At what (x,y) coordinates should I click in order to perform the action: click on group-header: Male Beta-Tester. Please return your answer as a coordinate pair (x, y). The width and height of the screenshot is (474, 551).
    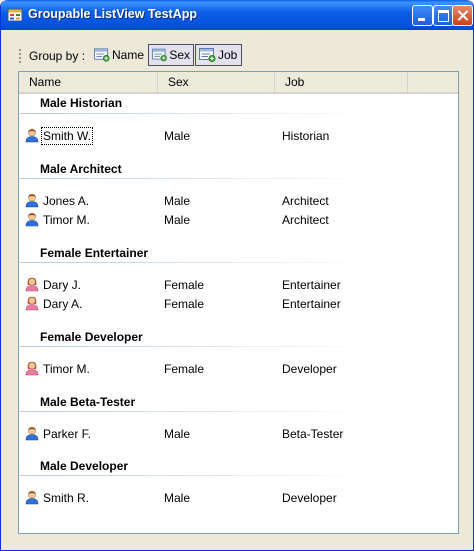
    Looking at the image, I should click on (87, 402).